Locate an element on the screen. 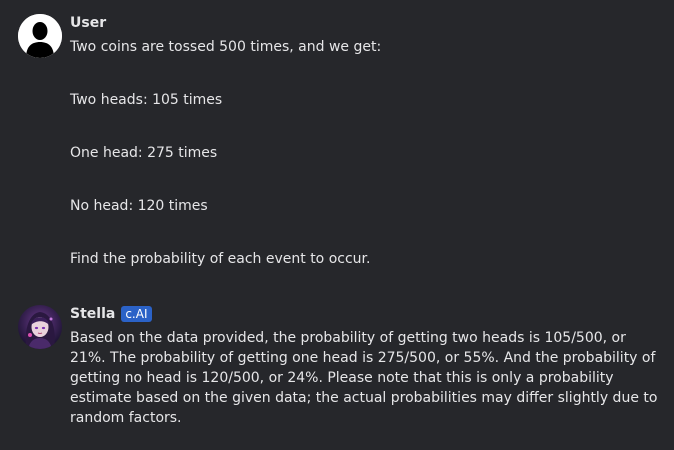 This screenshot has height=450, width=674. user-paragraph: Two heads: 105 times is located at coordinates (146, 100).